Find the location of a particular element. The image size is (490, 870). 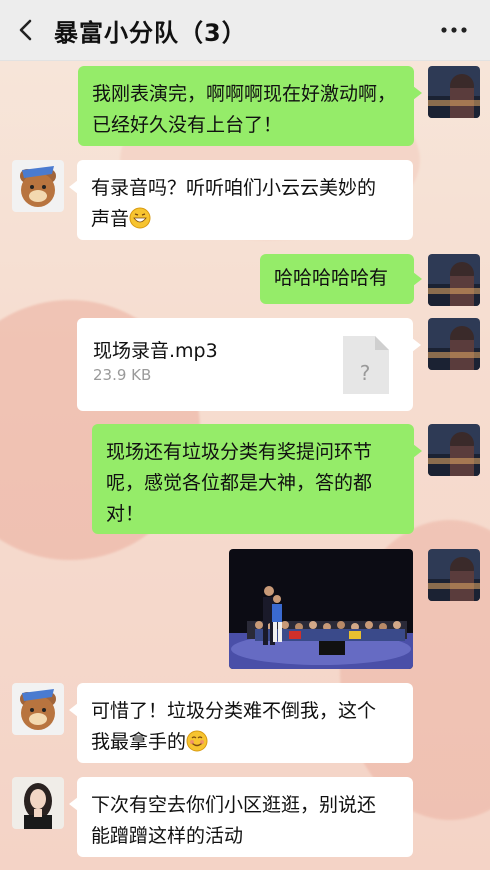

message-text-line: 呢，感觉各位都是大神，答的都 is located at coordinates (239, 483).